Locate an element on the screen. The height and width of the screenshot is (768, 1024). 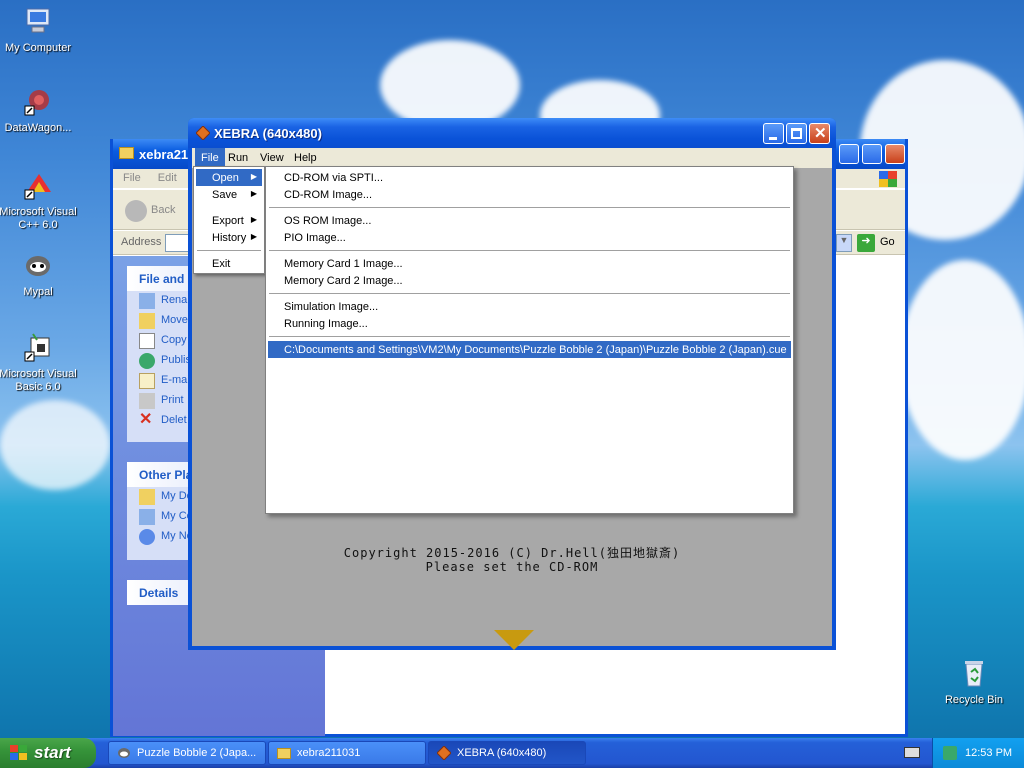
explorer-close-button is located at coordinates (895, 154).